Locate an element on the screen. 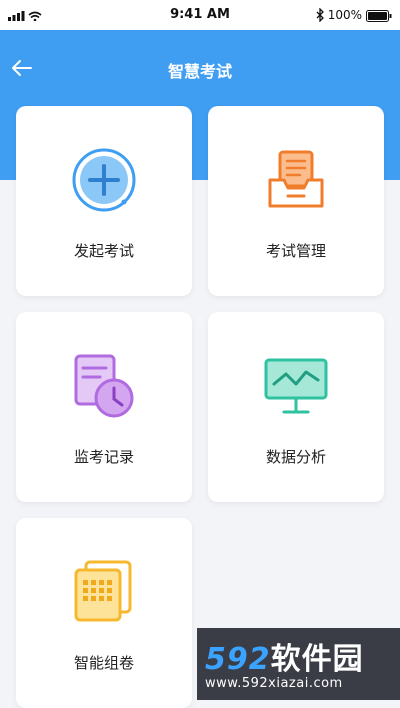  inbox-tray-icon is located at coordinates (296, 179).